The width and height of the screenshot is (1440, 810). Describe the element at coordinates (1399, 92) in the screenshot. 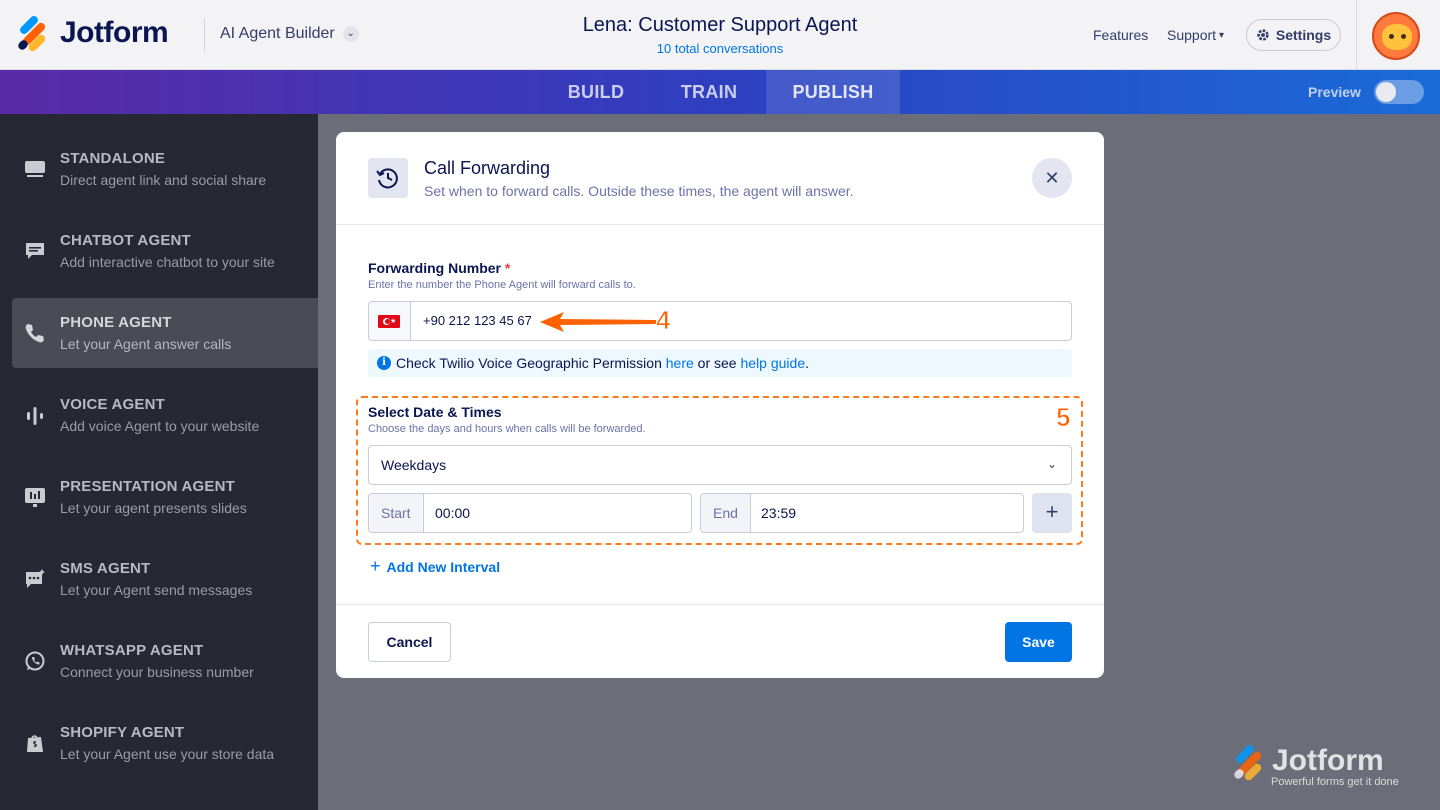

I see `preview-toggle` at that location.